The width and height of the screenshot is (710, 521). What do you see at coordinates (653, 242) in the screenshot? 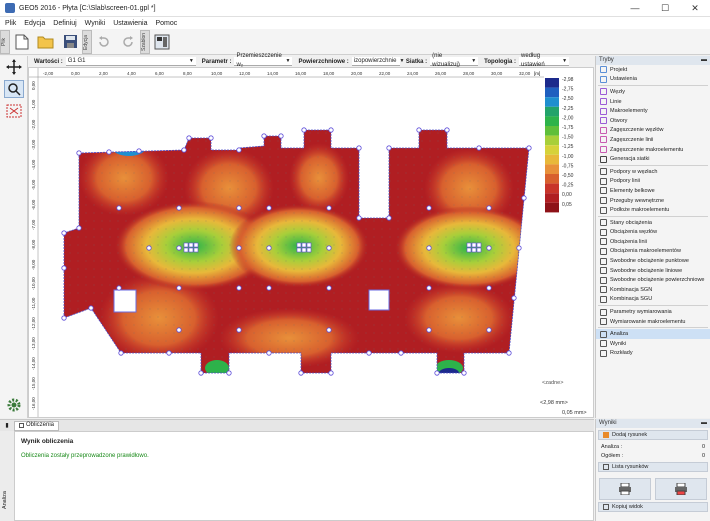
I see `mode-item: Obciążenia linii` at bounding box center [653, 242].